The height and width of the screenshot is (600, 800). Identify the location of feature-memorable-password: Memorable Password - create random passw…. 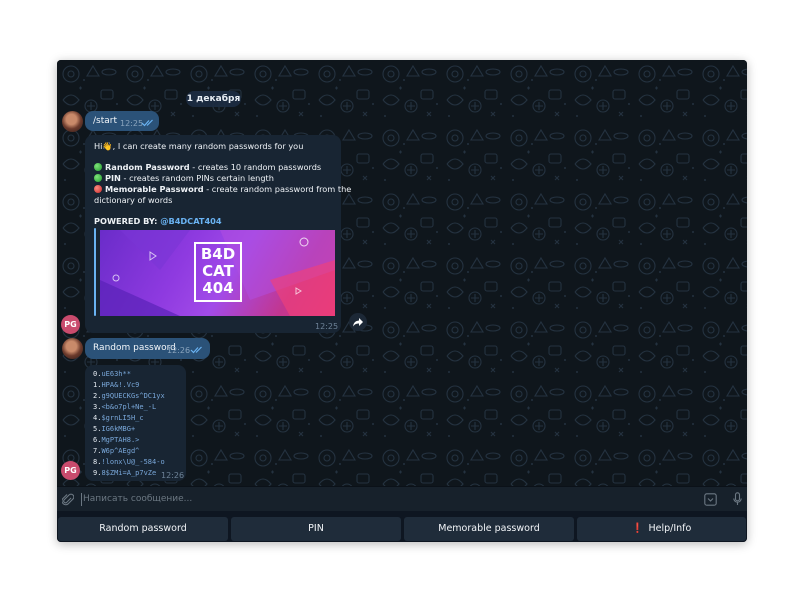
(222, 189).